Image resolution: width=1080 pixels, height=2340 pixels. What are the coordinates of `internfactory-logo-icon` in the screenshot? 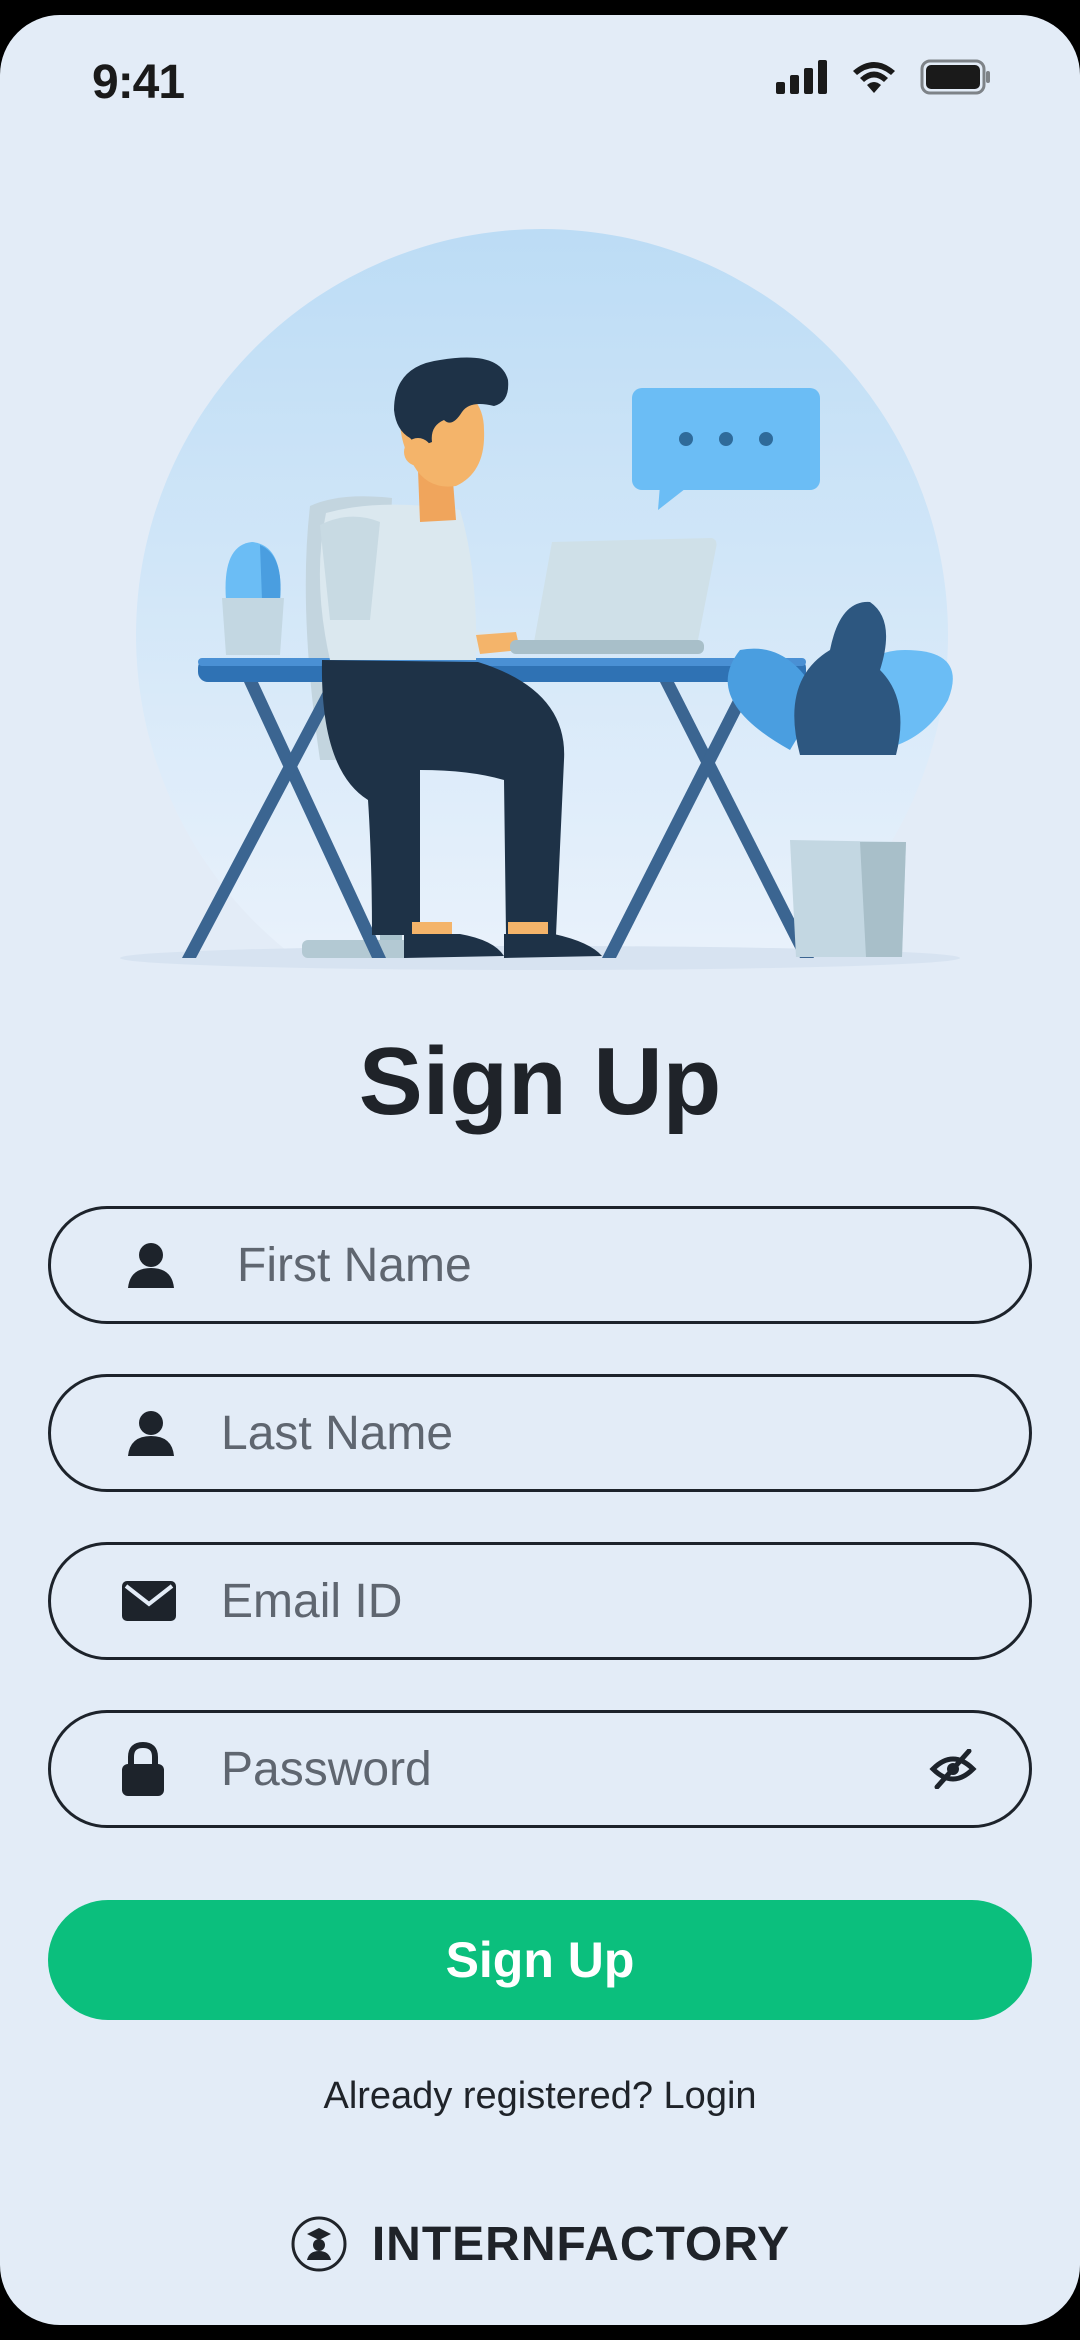 It's located at (319, 2244).